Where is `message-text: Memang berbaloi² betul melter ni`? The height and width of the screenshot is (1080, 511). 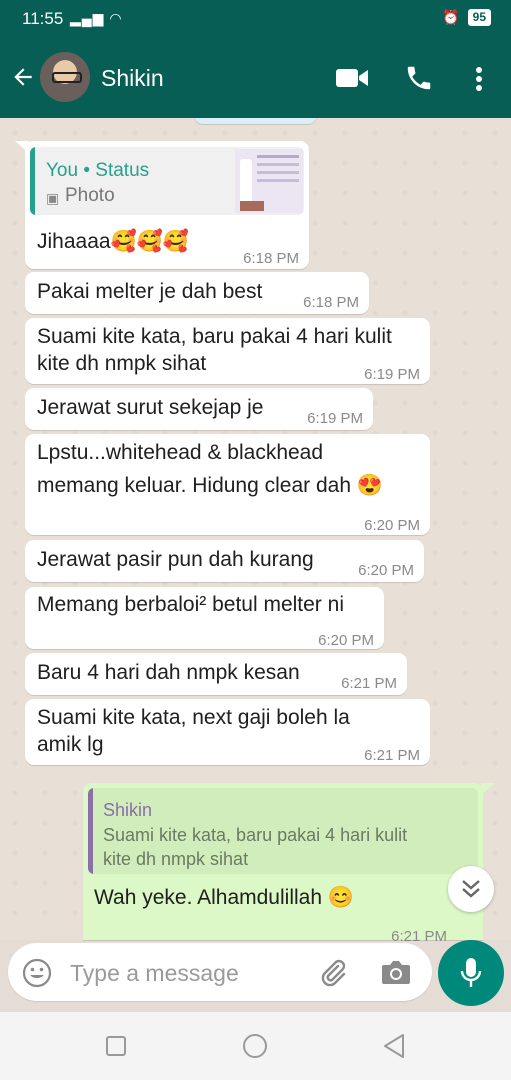
message-text: Memang berbaloi² betul melter ni is located at coordinates (190, 604).